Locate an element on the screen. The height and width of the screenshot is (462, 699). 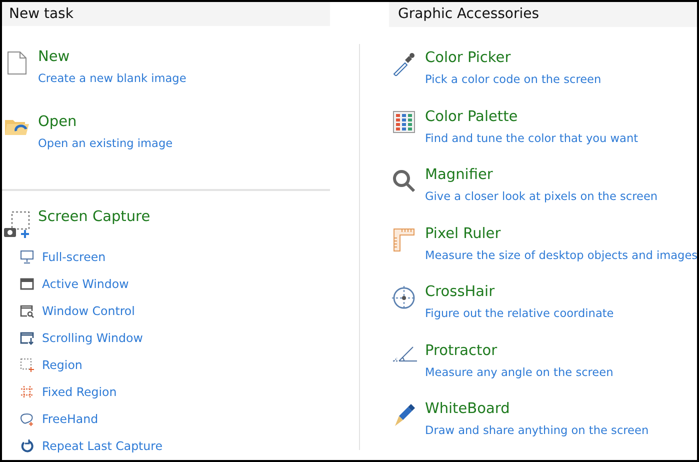
capture-option: Fixed Region is located at coordinates (79, 392).